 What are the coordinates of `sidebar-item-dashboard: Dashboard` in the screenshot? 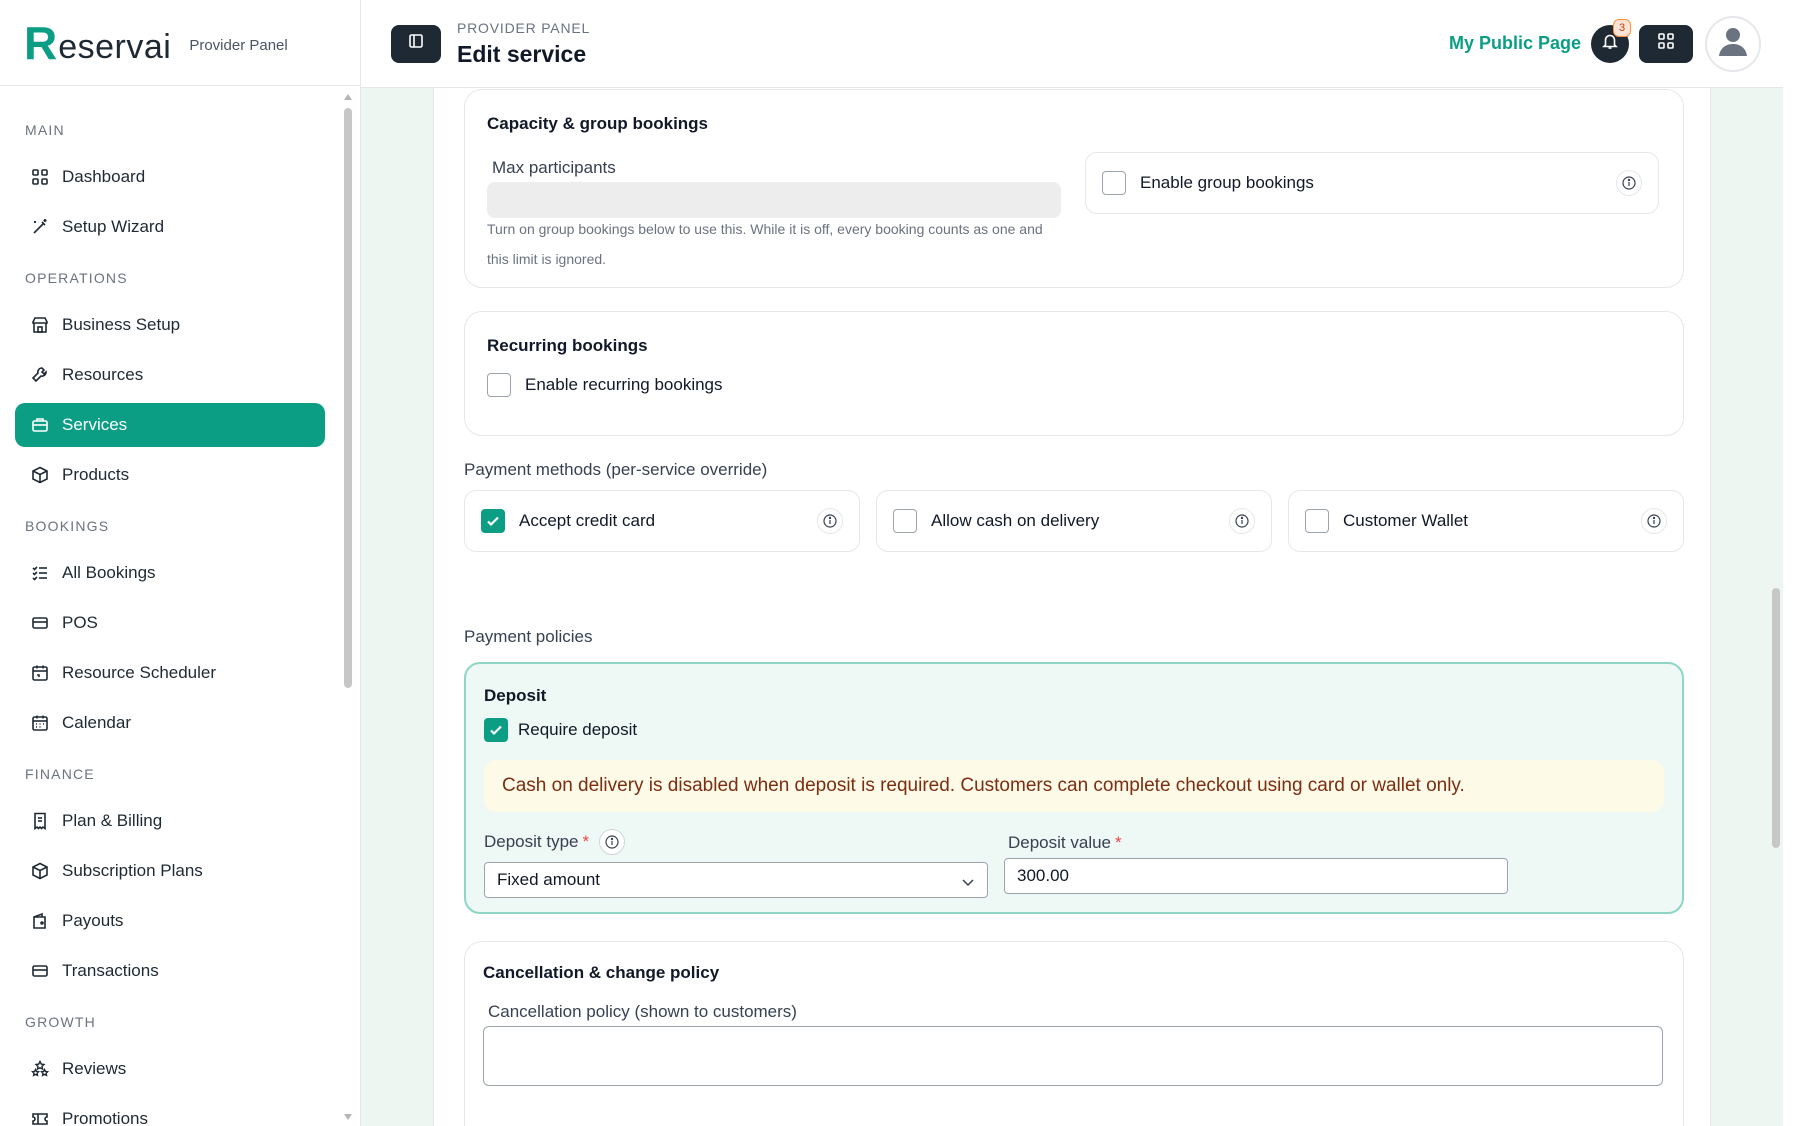 It's located at (170, 177).